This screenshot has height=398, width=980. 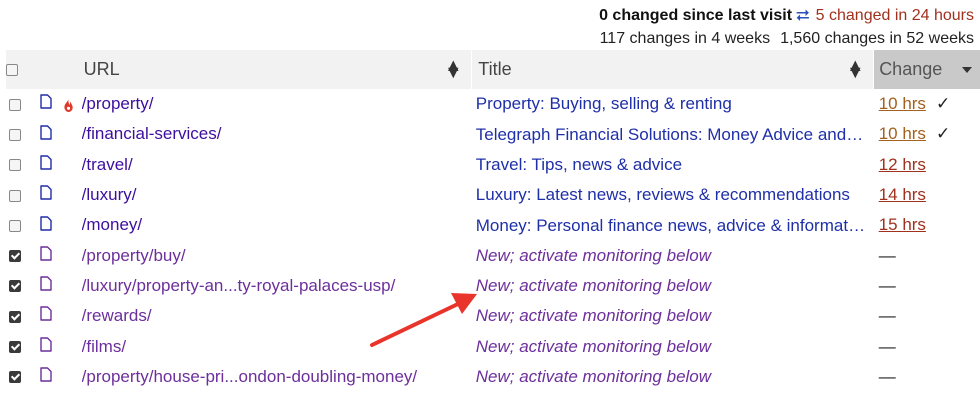 What do you see at coordinates (927, 104) in the screenshot?
I see `change-cell: 10 hrs ✓` at bounding box center [927, 104].